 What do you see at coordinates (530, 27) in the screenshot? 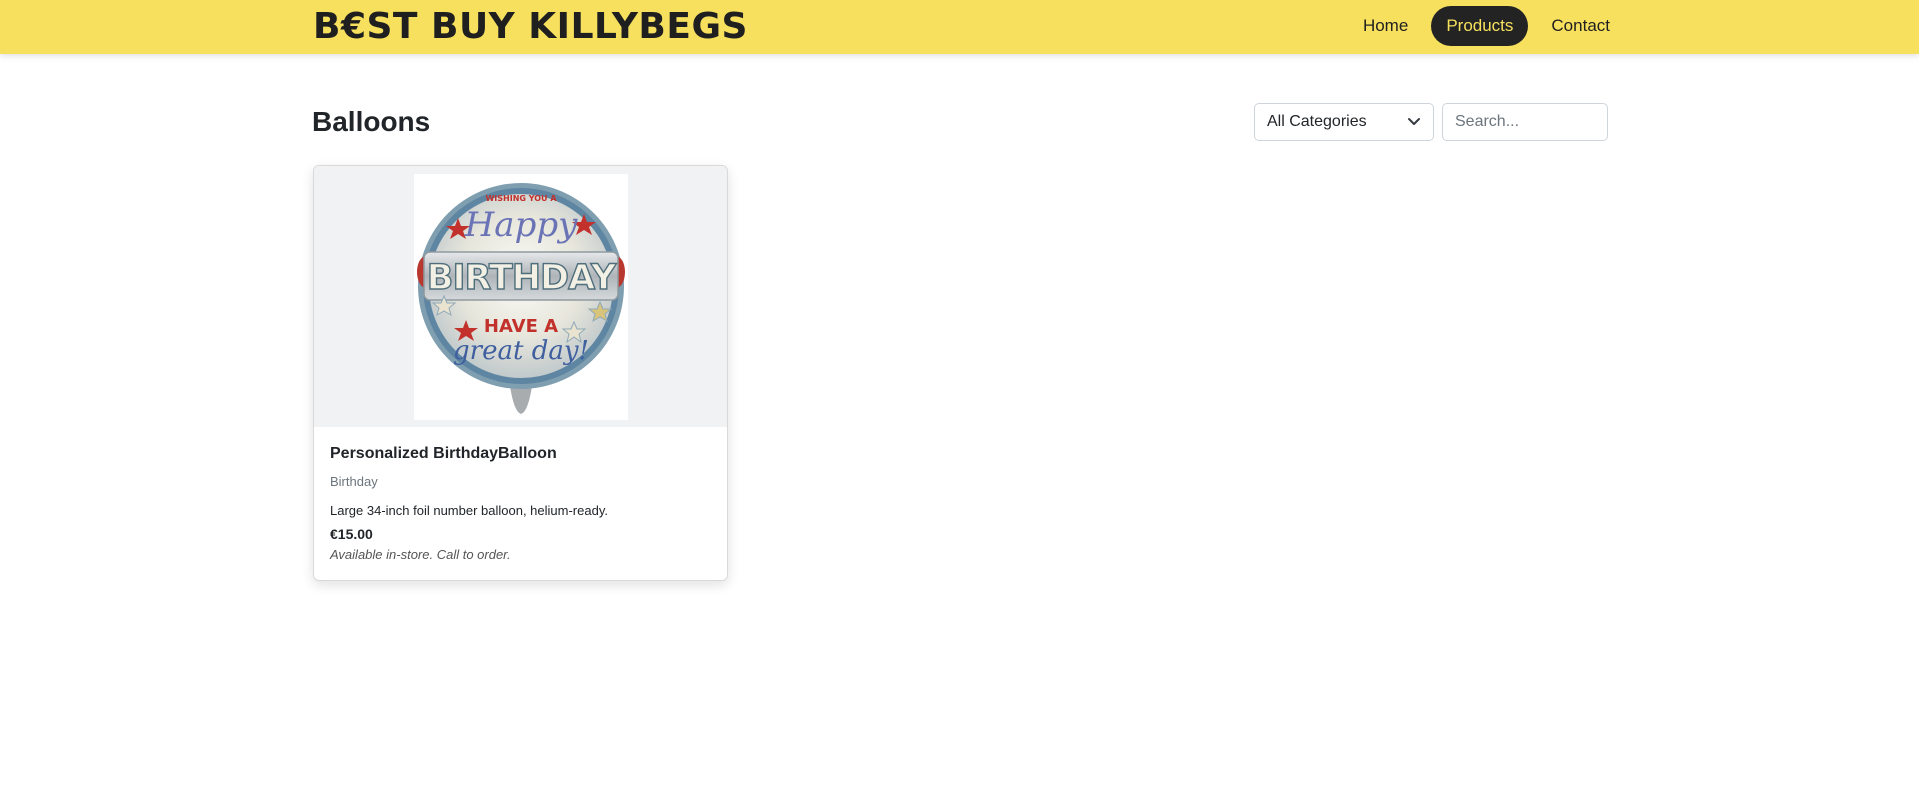
I see `brand-logo: B€ST BUY KILLYBEGS` at bounding box center [530, 27].